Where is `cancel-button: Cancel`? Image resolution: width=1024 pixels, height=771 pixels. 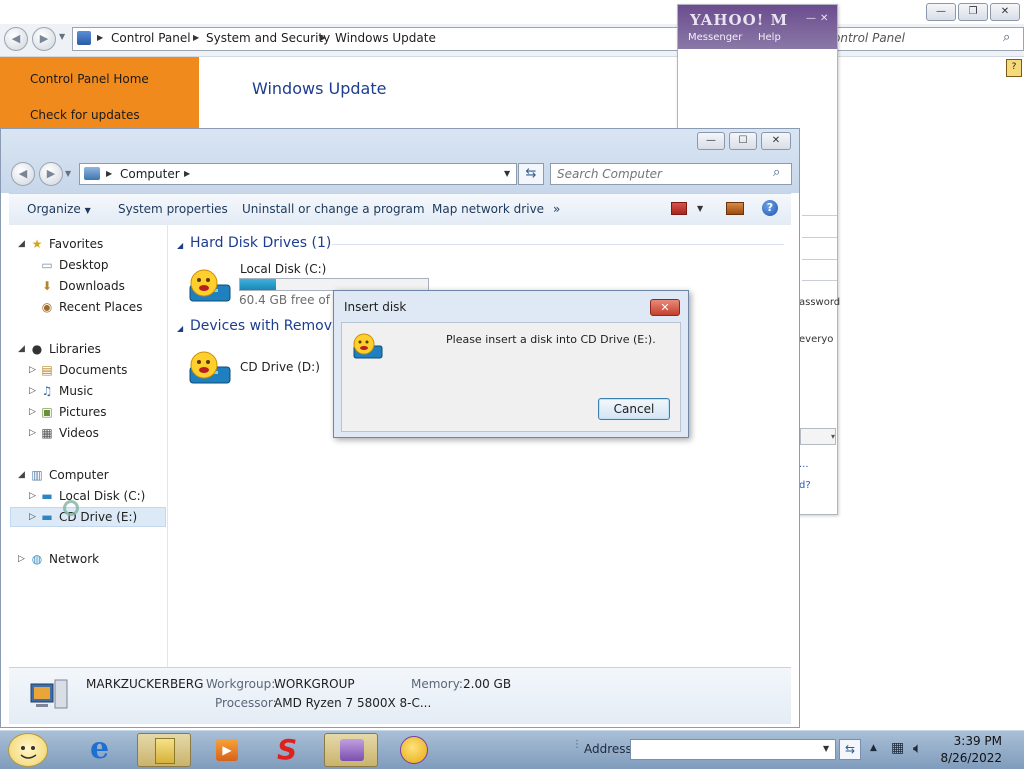 cancel-button: Cancel is located at coordinates (634, 409).